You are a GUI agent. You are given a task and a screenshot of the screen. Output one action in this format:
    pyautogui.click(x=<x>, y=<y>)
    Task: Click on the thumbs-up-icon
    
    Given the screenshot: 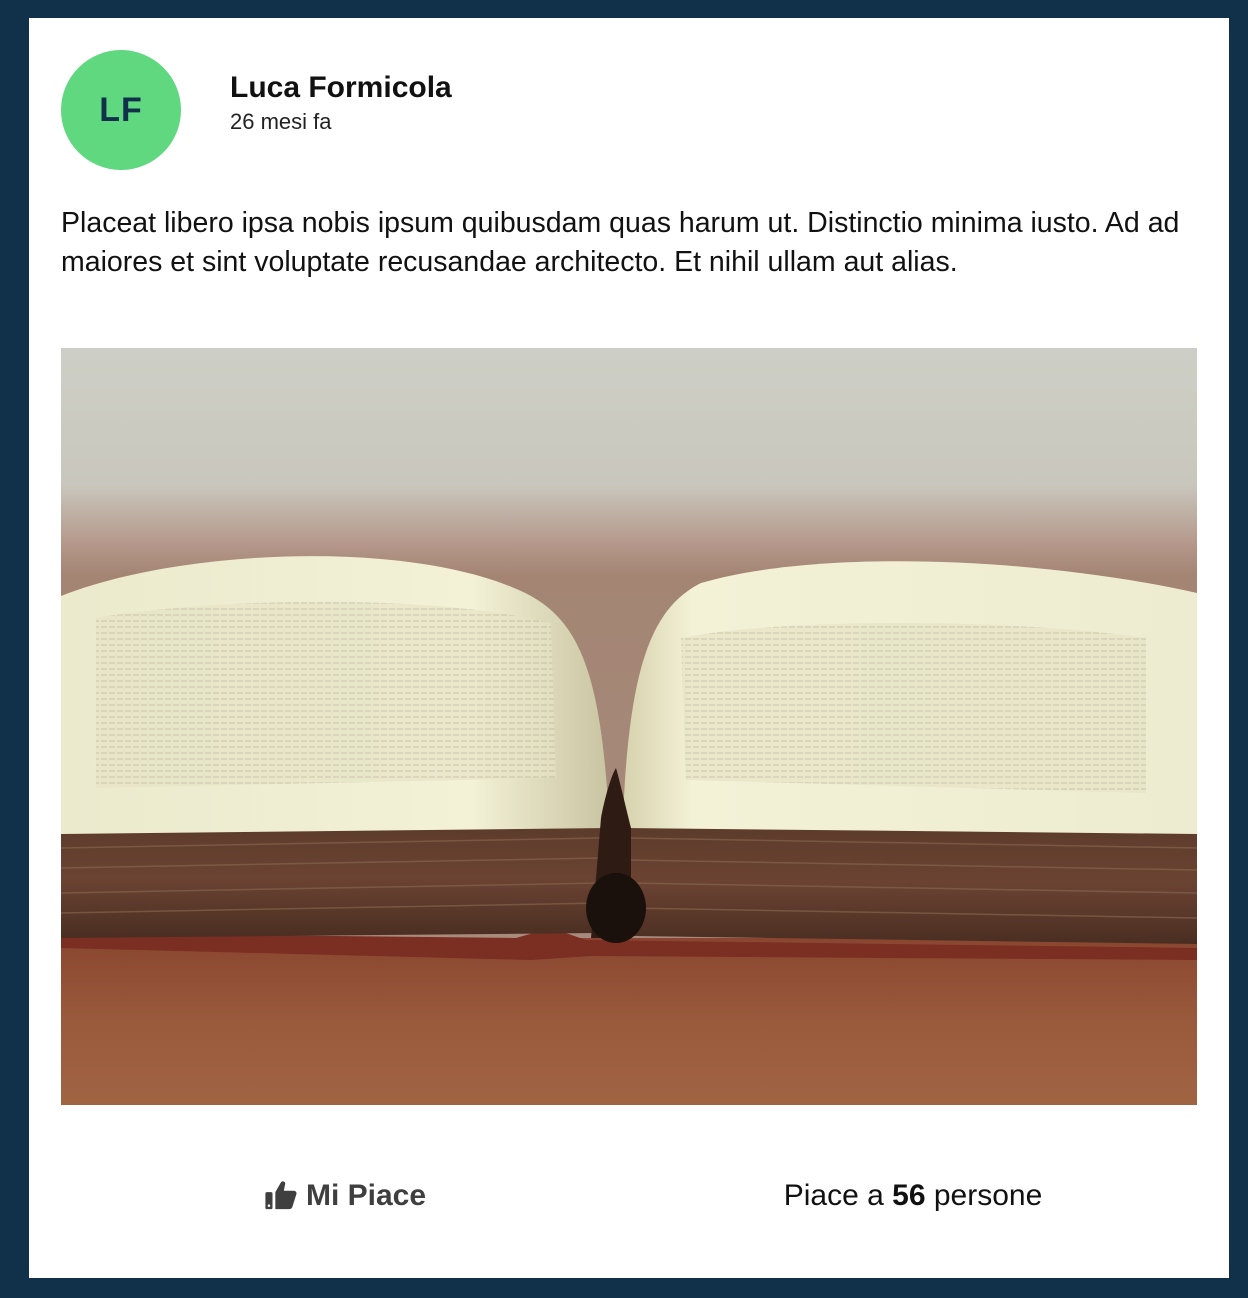 What is the action you would take?
    pyautogui.click(x=281, y=1195)
    